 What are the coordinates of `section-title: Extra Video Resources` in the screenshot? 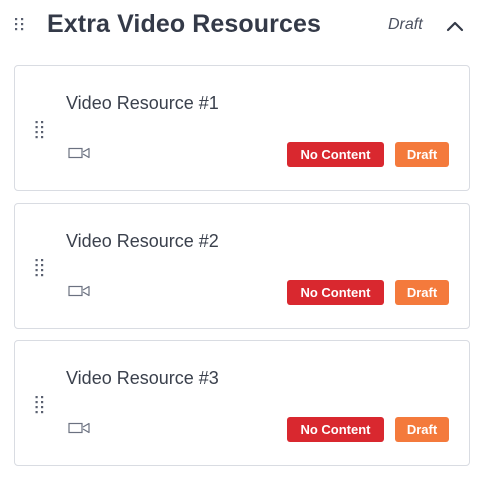 It's located at (184, 24).